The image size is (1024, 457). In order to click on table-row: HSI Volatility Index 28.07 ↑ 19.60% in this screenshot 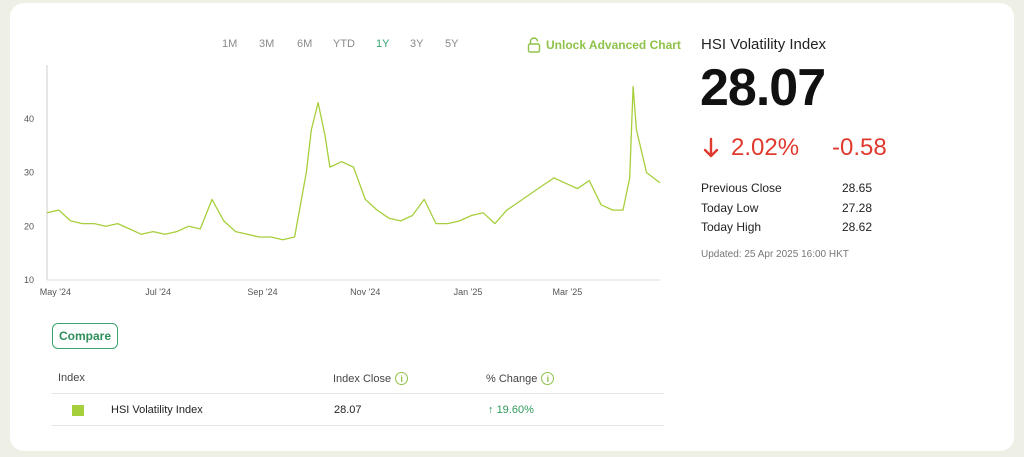, I will do `click(358, 410)`.